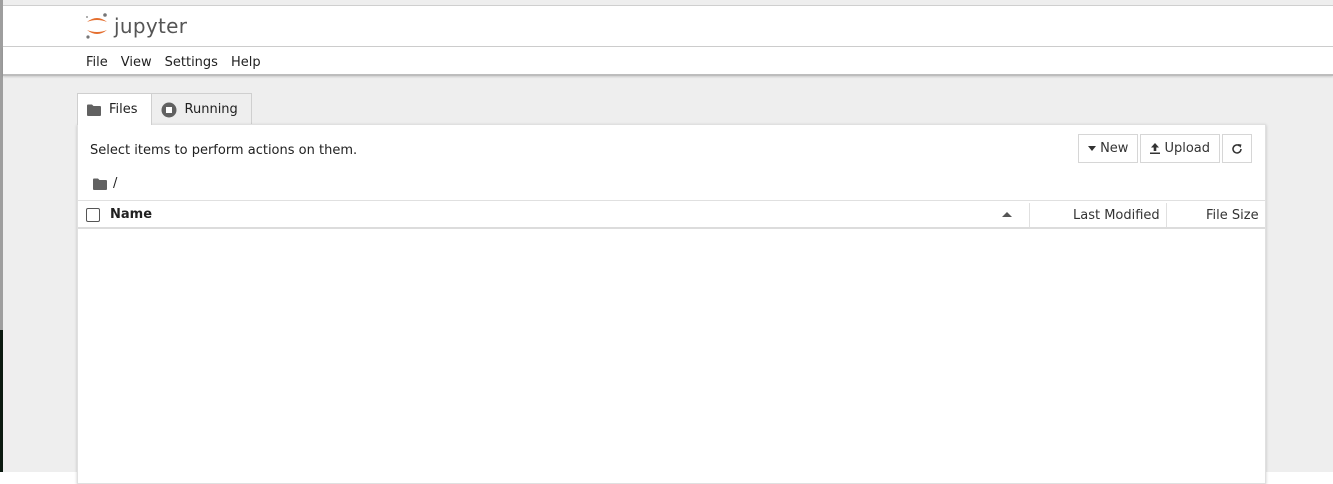 The height and width of the screenshot is (484, 1333). I want to click on toolbar-actions: New Upload, so click(1165, 148).